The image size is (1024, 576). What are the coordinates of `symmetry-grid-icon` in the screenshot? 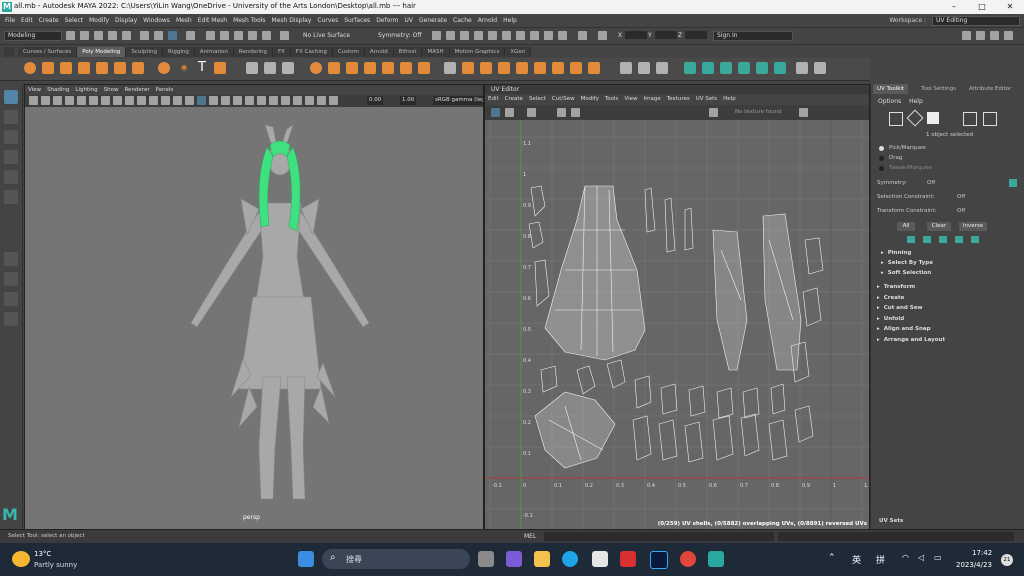 It's located at (1013, 183).